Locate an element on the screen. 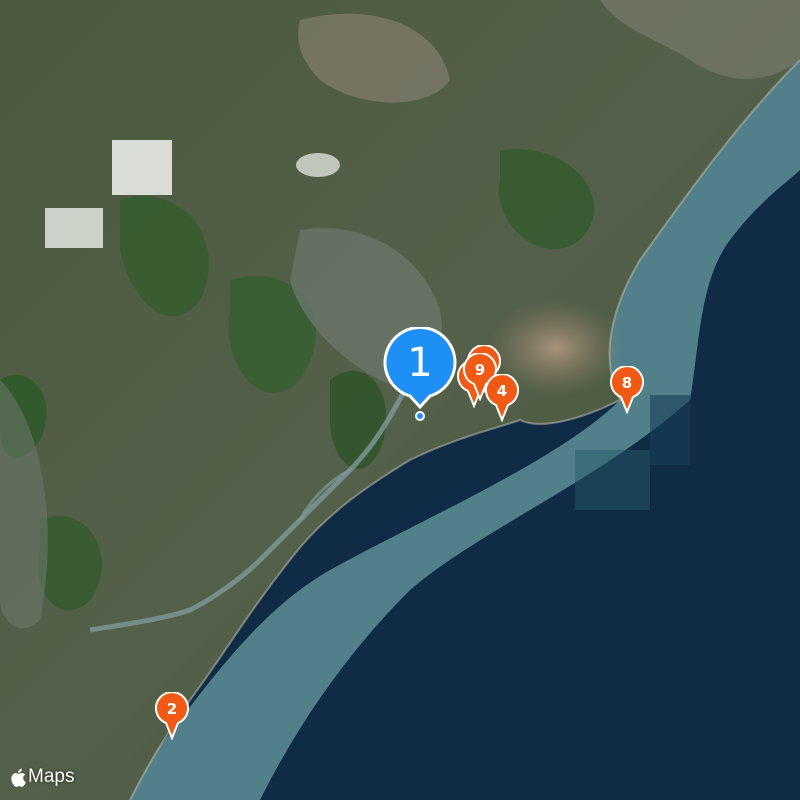 This screenshot has width=800, height=800. apple-logo-icon is located at coordinates (18, 777).